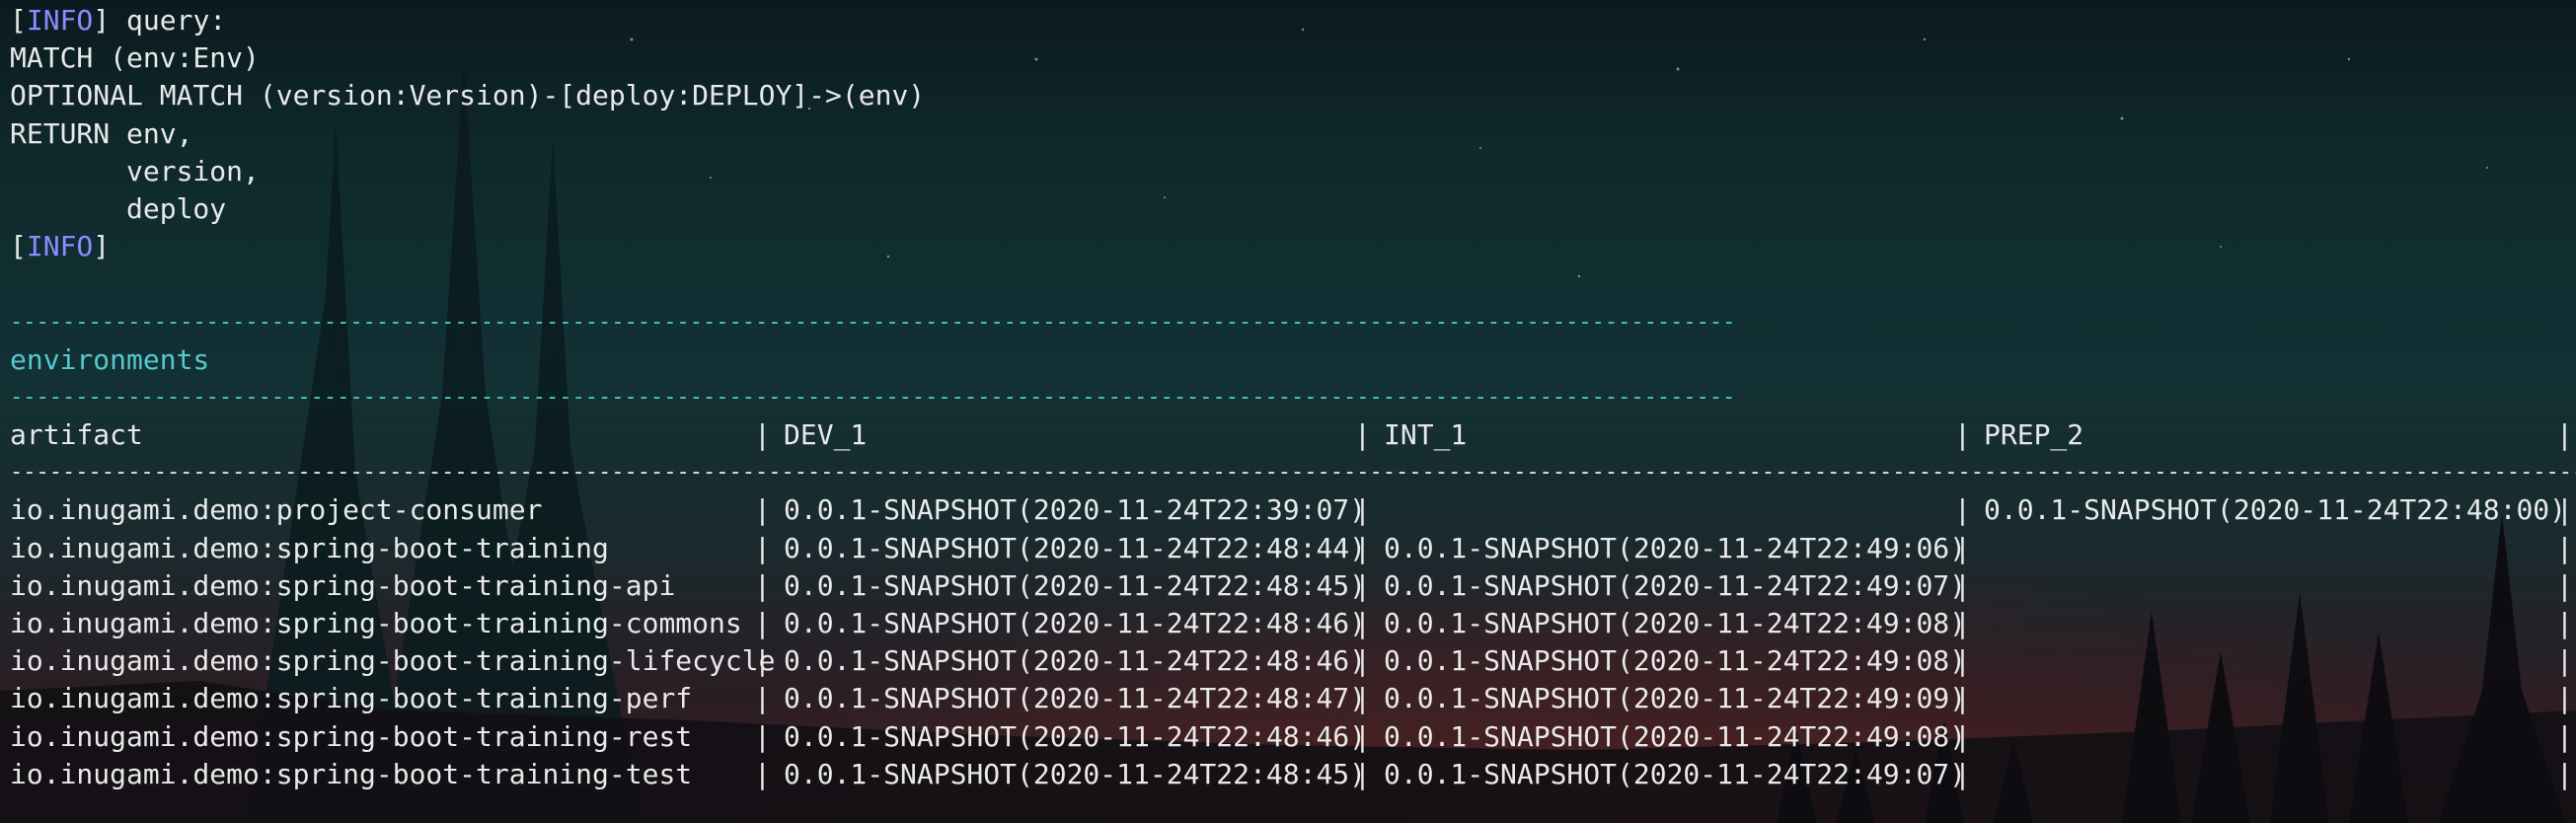 Image resolution: width=2576 pixels, height=823 pixels. Describe the element at coordinates (135, 170) in the screenshot. I see `query-line: version,` at that location.